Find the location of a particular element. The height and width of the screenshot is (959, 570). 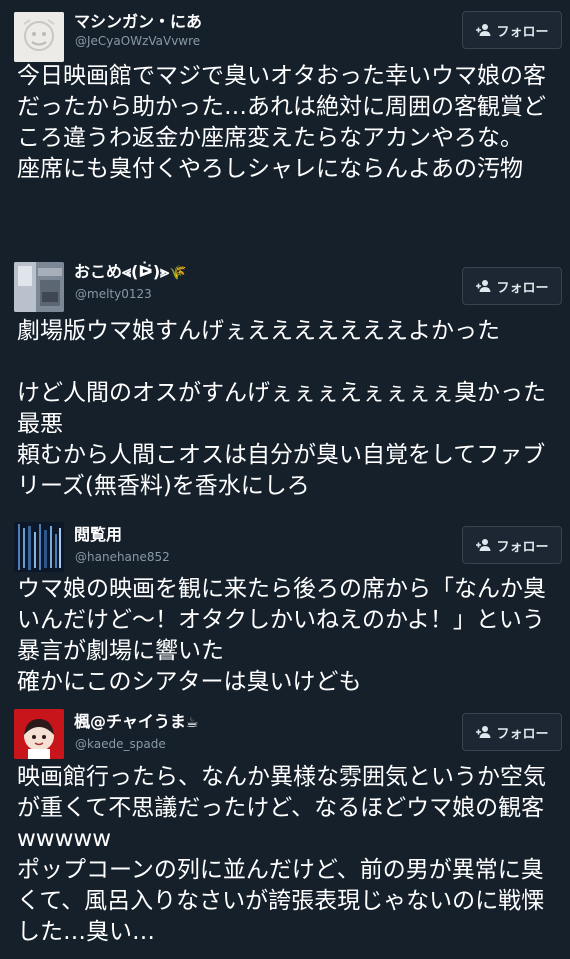

display-name: 楓@チャイうま☕ is located at coordinates (136, 722).